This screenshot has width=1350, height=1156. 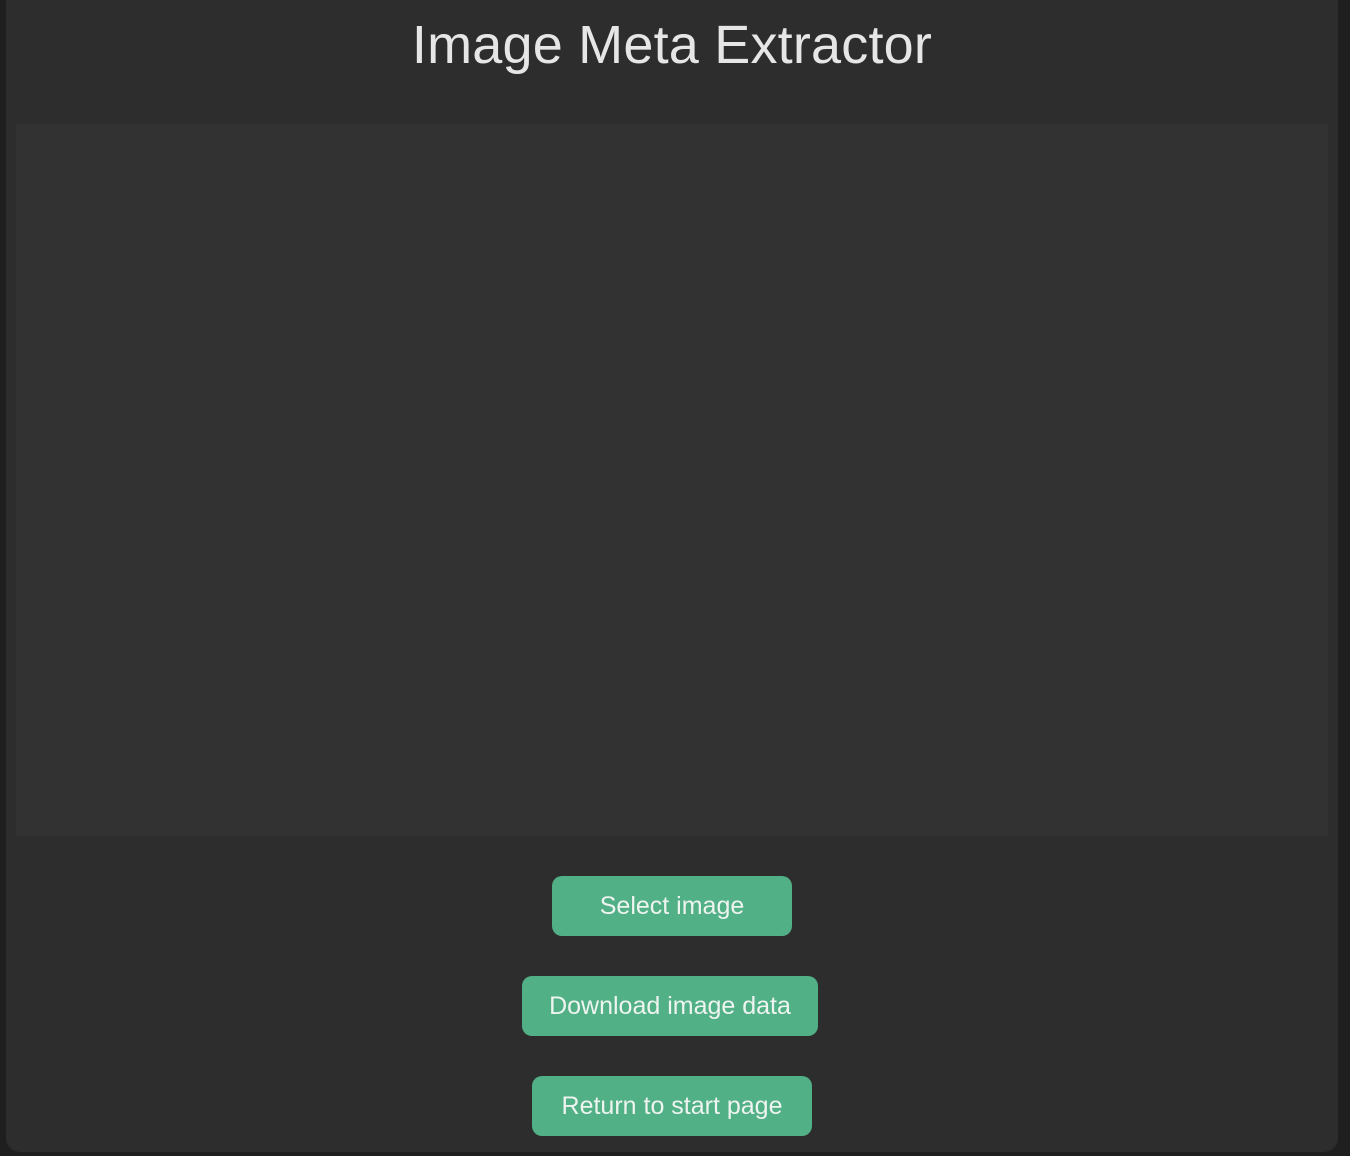 What do you see at coordinates (672, 906) in the screenshot?
I see `select-image-button: Select image` at bounding box center [672, 906].